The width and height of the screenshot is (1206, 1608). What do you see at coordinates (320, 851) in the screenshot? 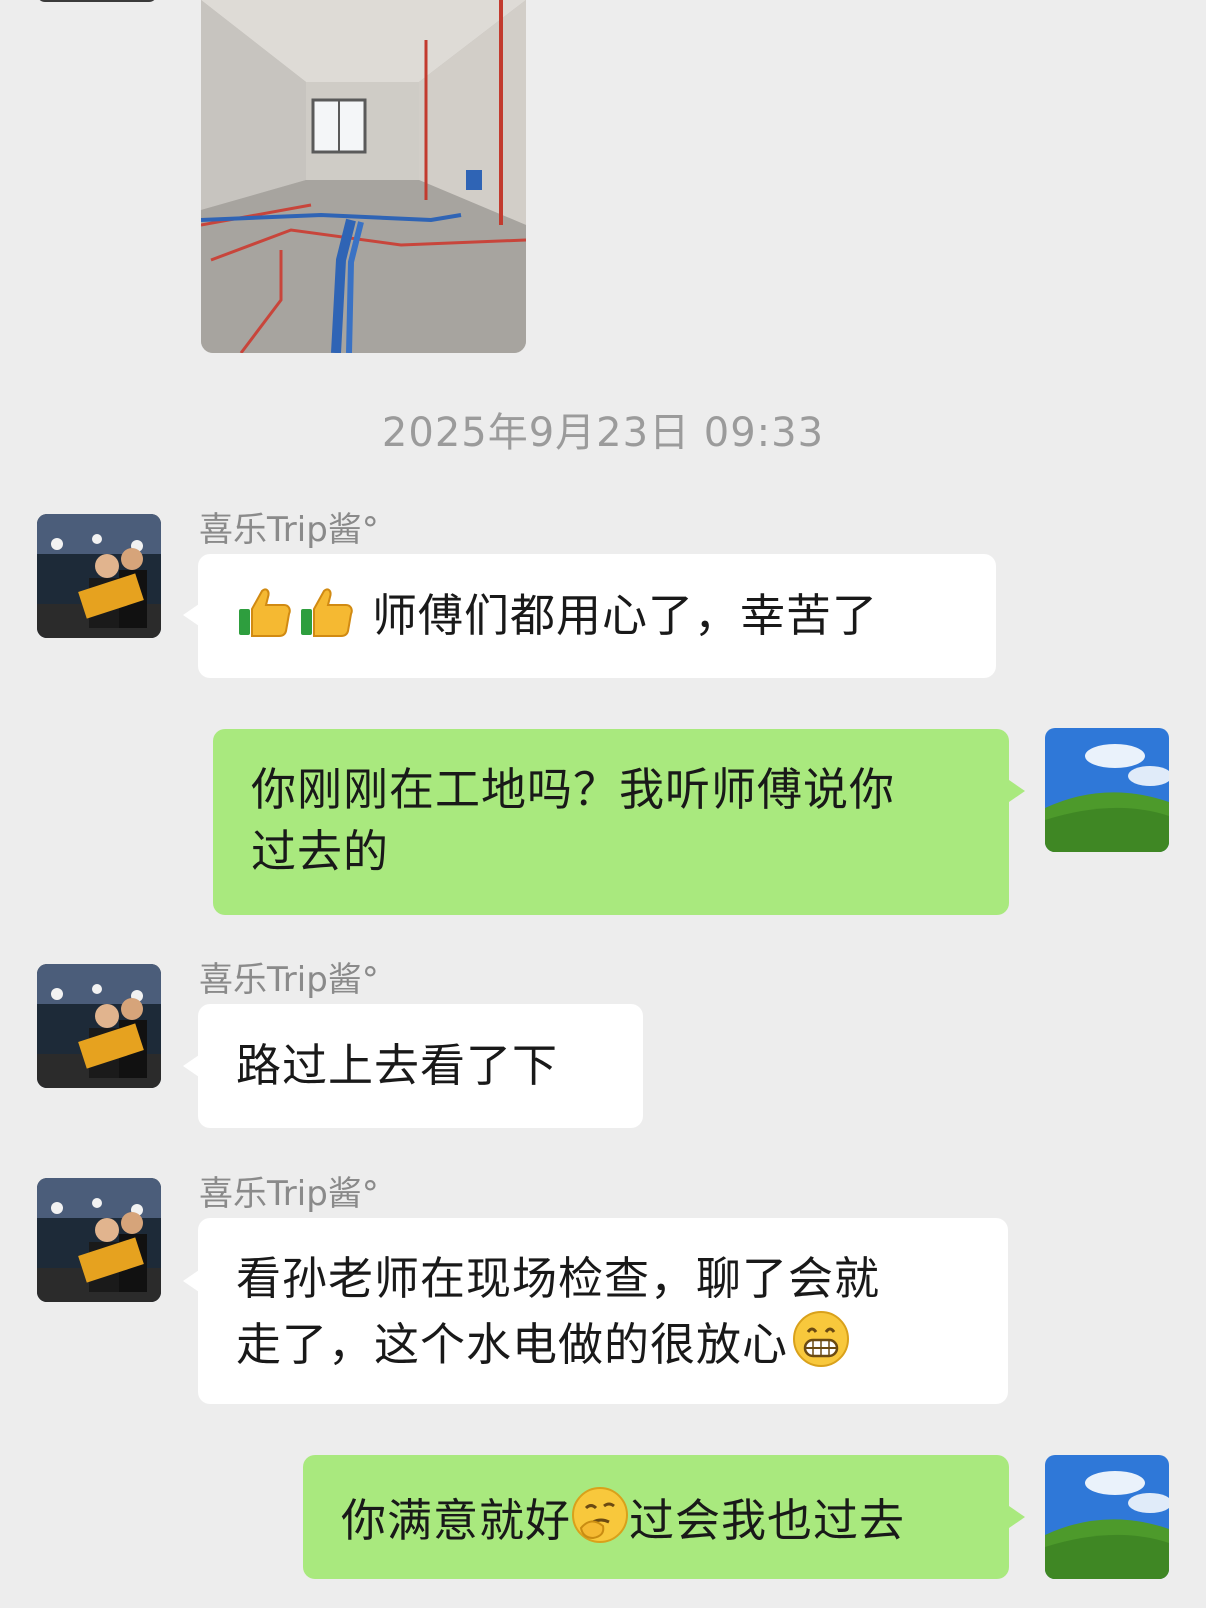
I see `message-text-line: 过去的` at bounding box center [320, 851].